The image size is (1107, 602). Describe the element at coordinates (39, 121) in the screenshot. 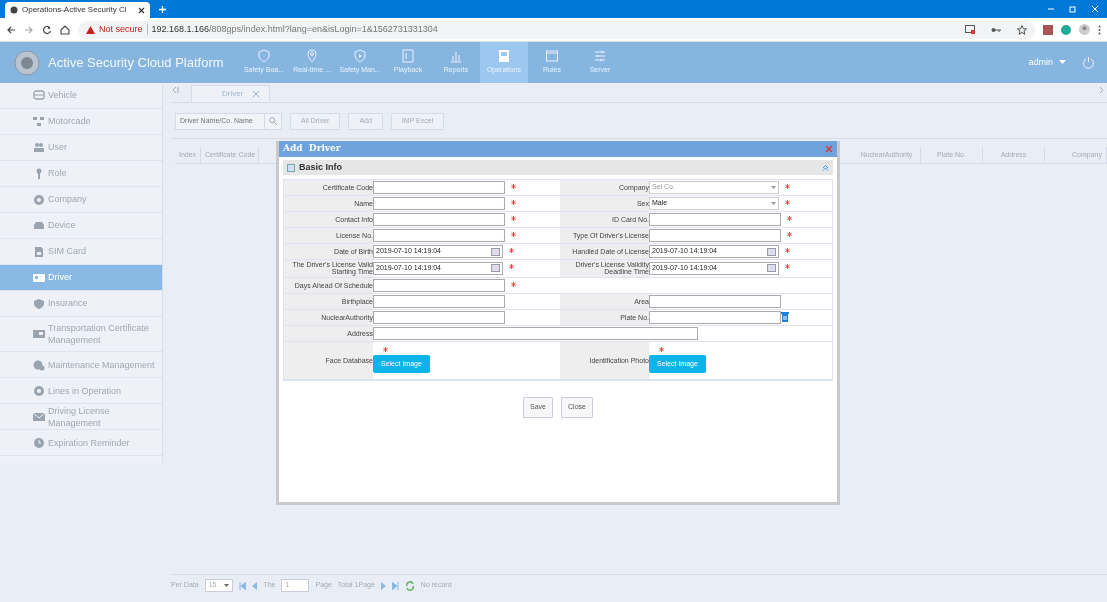

I see `network-icon` at that location.